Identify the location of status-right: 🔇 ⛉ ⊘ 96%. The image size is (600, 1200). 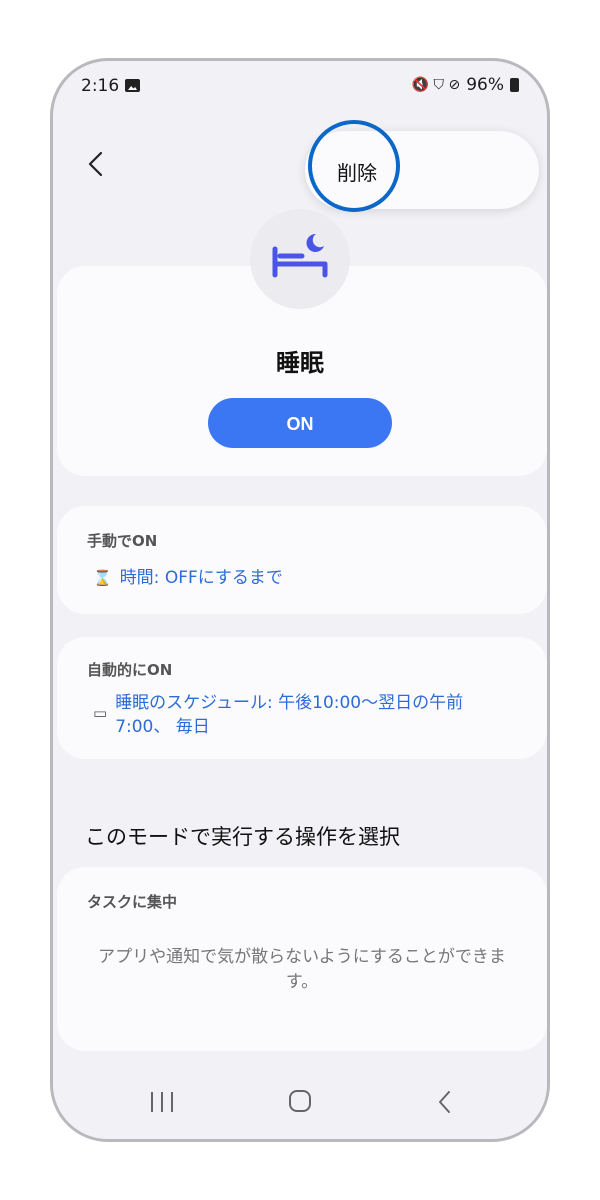
(465, 85).